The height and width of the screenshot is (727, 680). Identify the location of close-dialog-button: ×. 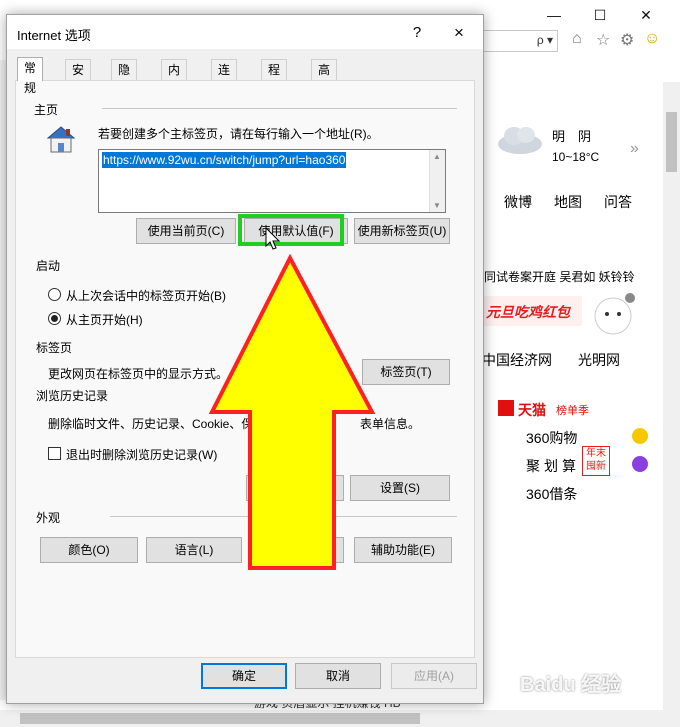
(459, 33).